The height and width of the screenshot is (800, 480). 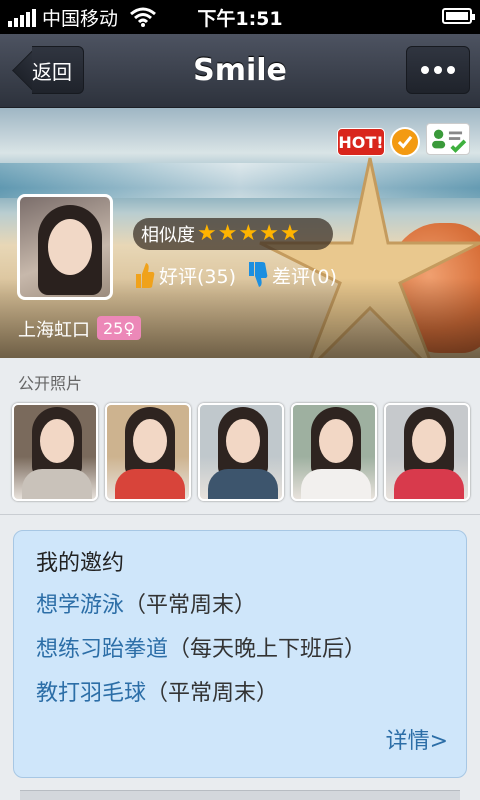 I want to click on check-badge-icon, so click(x=405, y=142).